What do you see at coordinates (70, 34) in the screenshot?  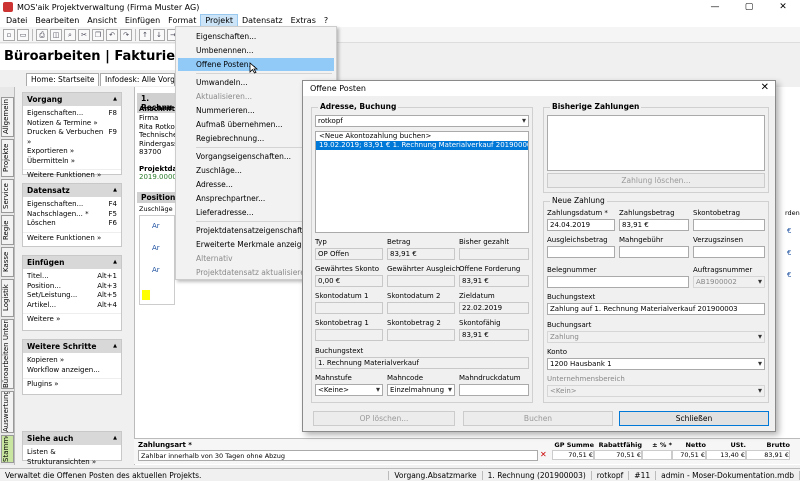 I see `find-icon: ⌕` at bounding box center [70, 34].